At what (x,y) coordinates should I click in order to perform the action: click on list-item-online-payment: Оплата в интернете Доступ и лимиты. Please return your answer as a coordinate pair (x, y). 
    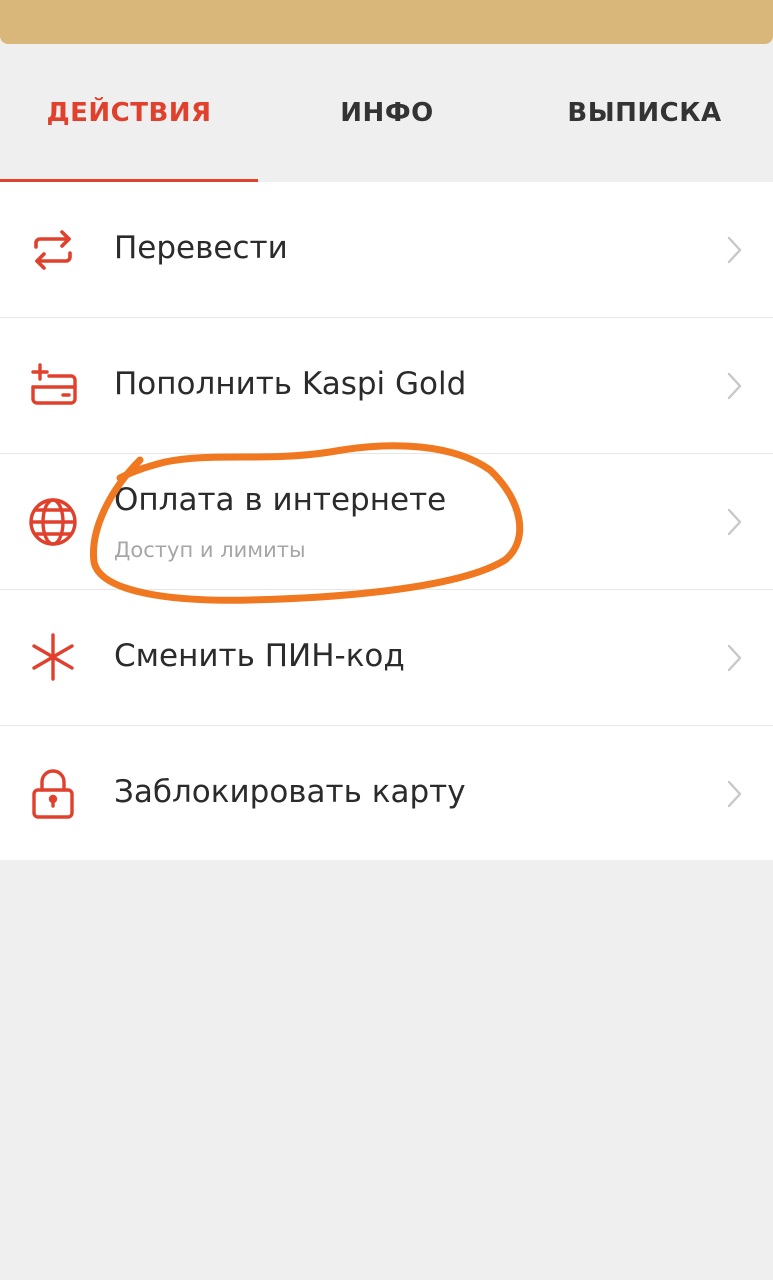
    Looking at the image, I should click on (386, 522).